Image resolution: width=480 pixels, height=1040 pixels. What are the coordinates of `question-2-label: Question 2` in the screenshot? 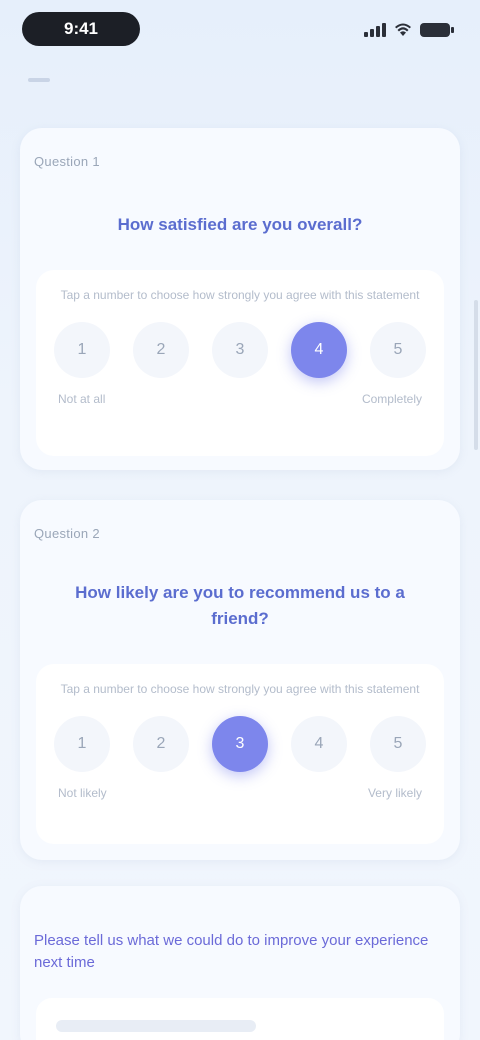 It's located at (67, 533).